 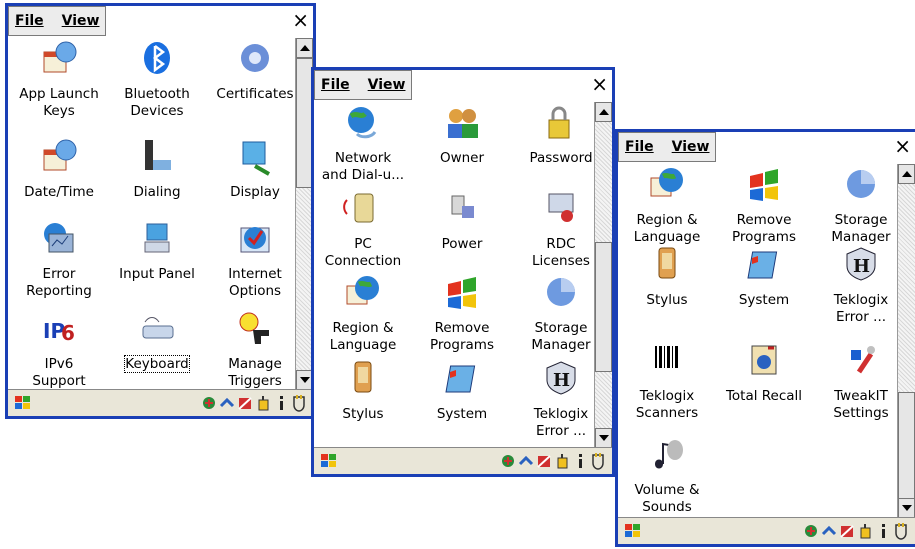 I want to click on applet-app-launch-keys: App Launch Keys, so click(x=59, y=79).